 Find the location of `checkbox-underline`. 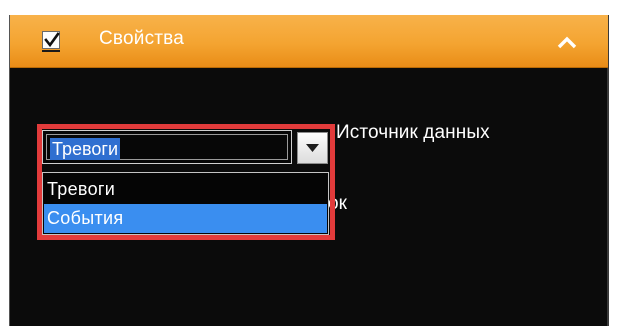

checkbox-underline is located at coordinates (51, 51).